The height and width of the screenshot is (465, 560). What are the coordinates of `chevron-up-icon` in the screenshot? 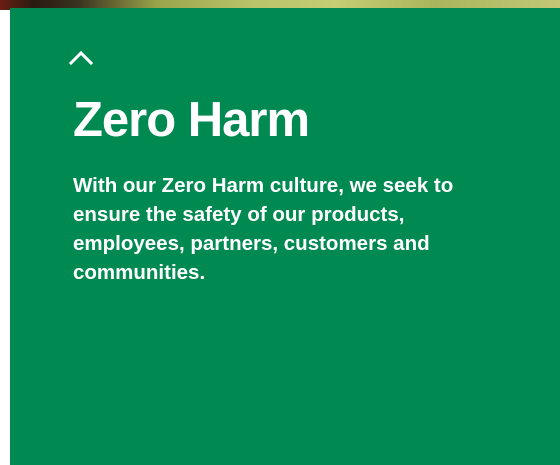 It's located at (81, 58).